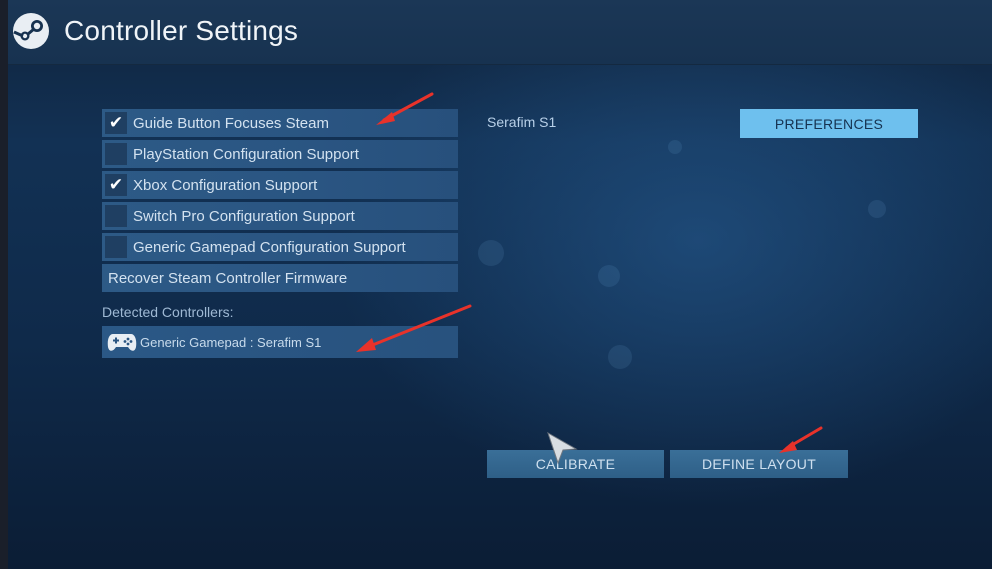 This screenshot has width=992, height=569. What do you see at coordinates (168, 312) in the screenshot?
I see `detected-controllers-label: Detected Controllers:` at bounding box center [168, 312].